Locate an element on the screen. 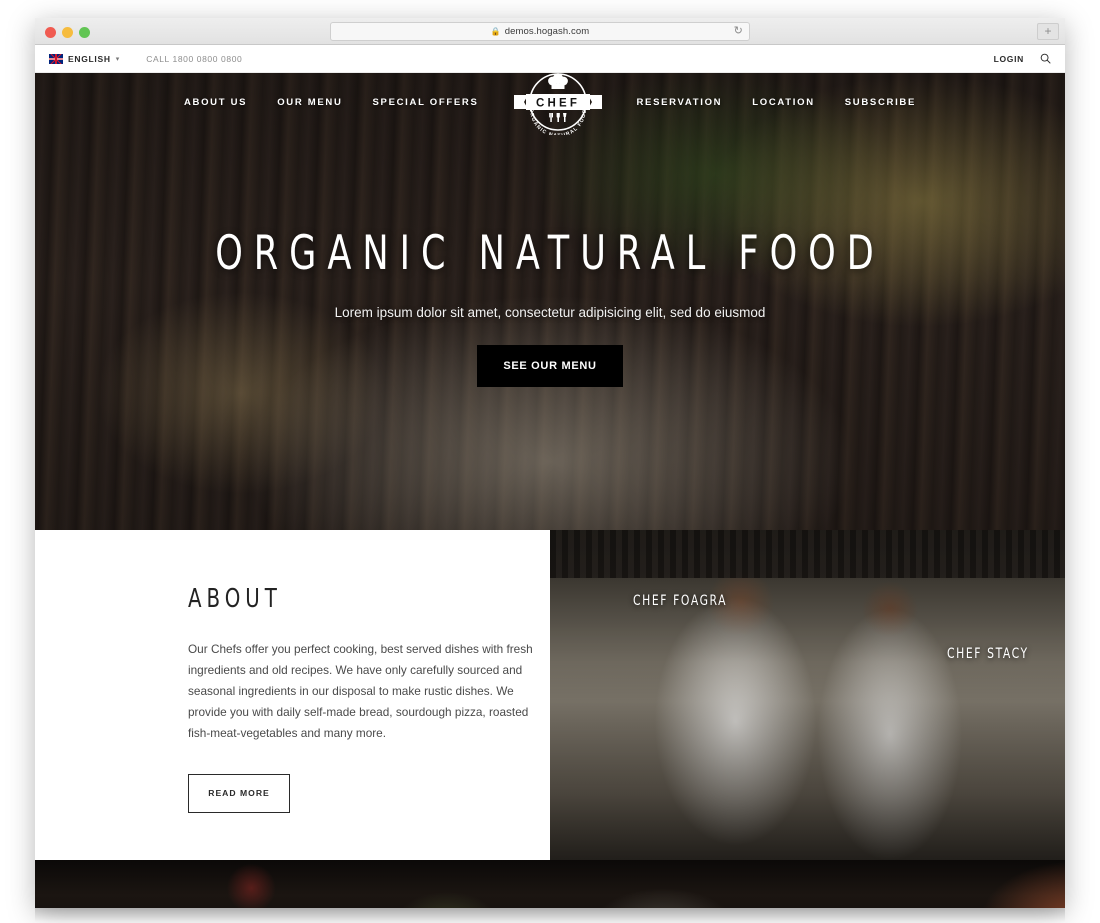  window-zoom-button is located at coordinates (84, 32).